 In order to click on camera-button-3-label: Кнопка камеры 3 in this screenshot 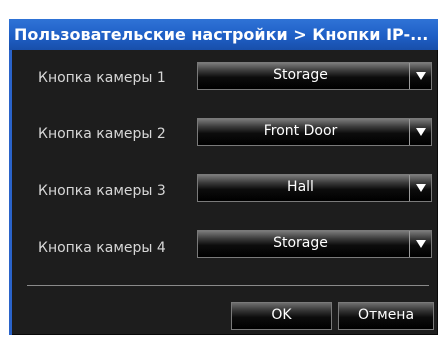, I will do `click(102, 191)`.